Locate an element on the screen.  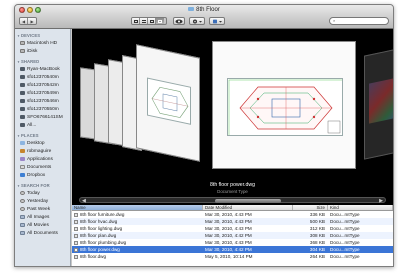
sidebar-item-shared: sfo12370542m is located at coordinates (42, 85).